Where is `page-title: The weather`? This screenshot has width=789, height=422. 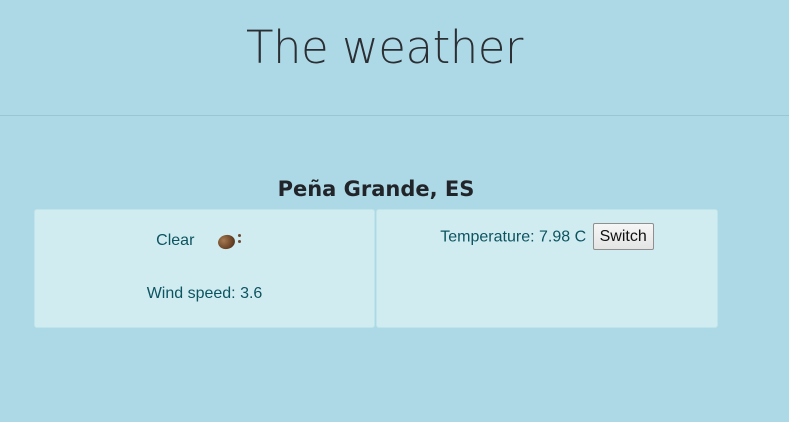
page-title: The weather is located at coordinates (384, 47).